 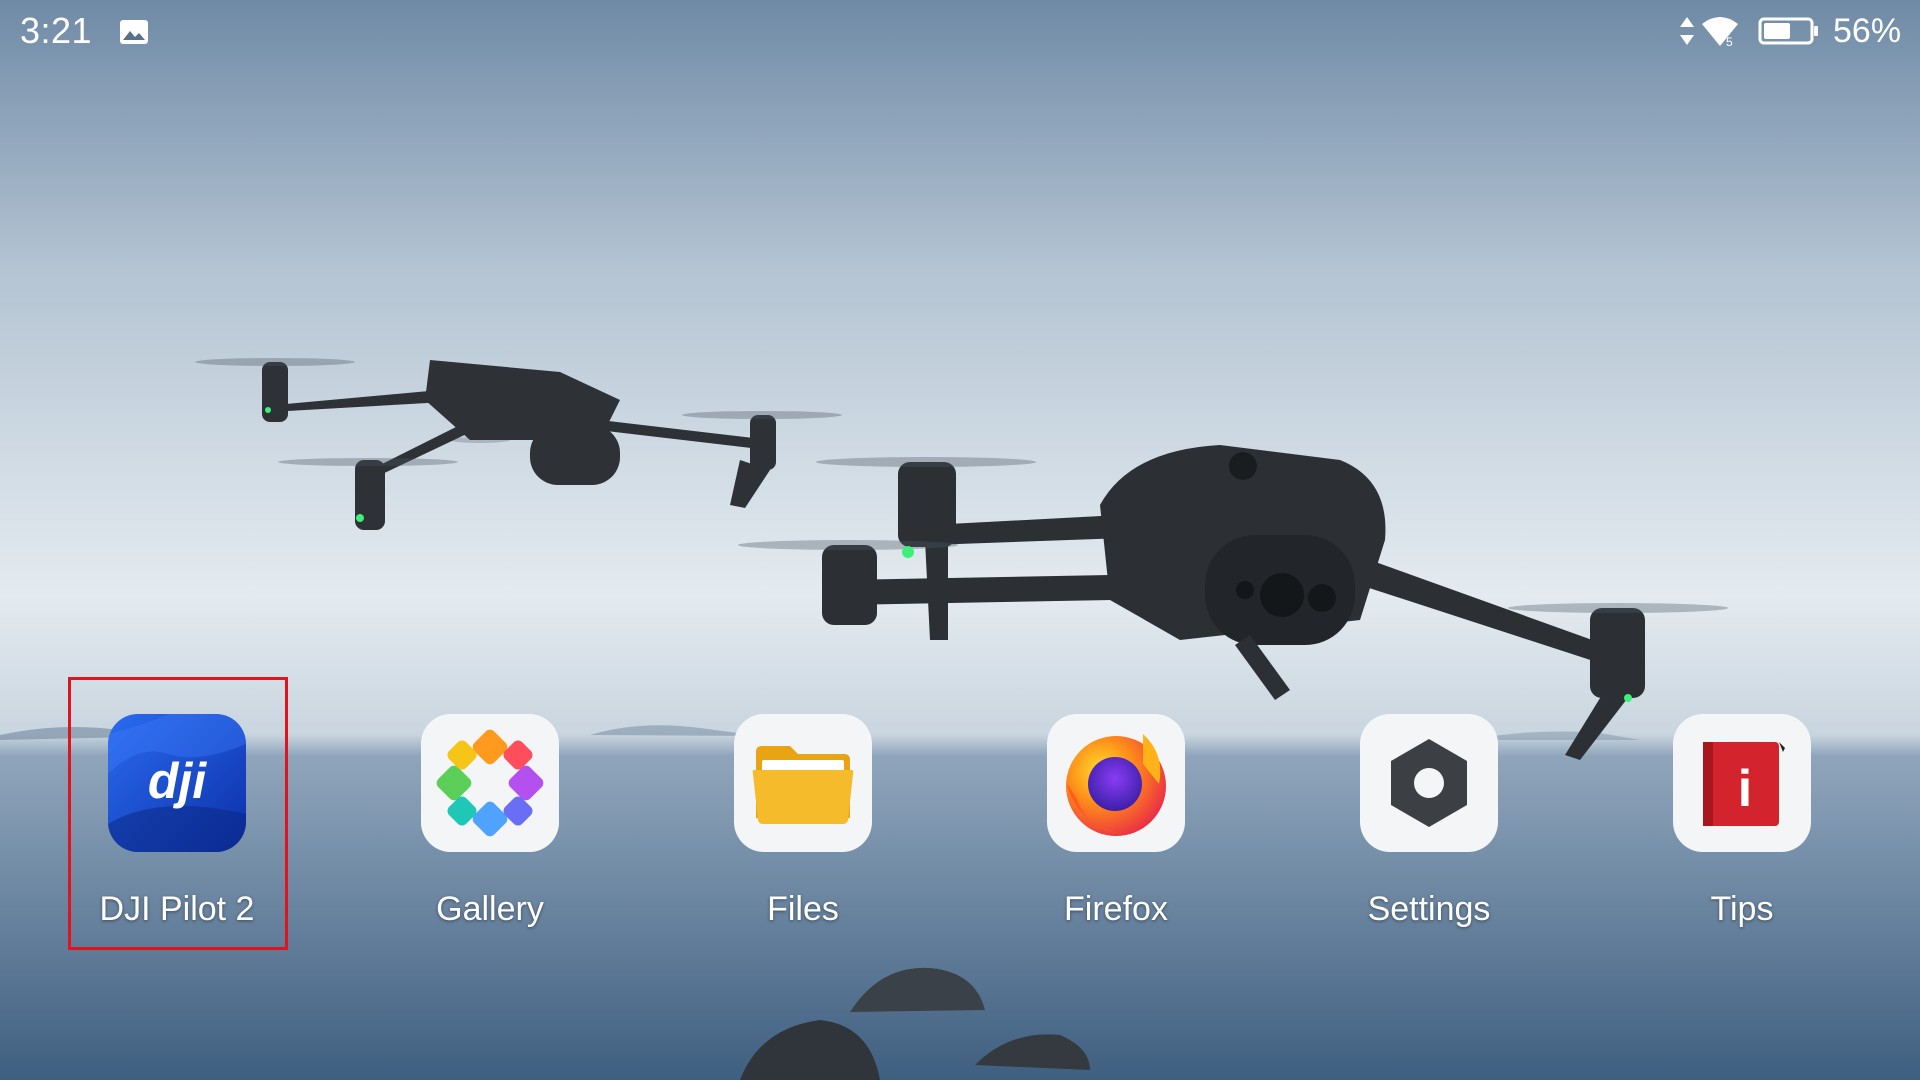 I want to click on app-firefox: Firefox, so click(x=1116, y=827).